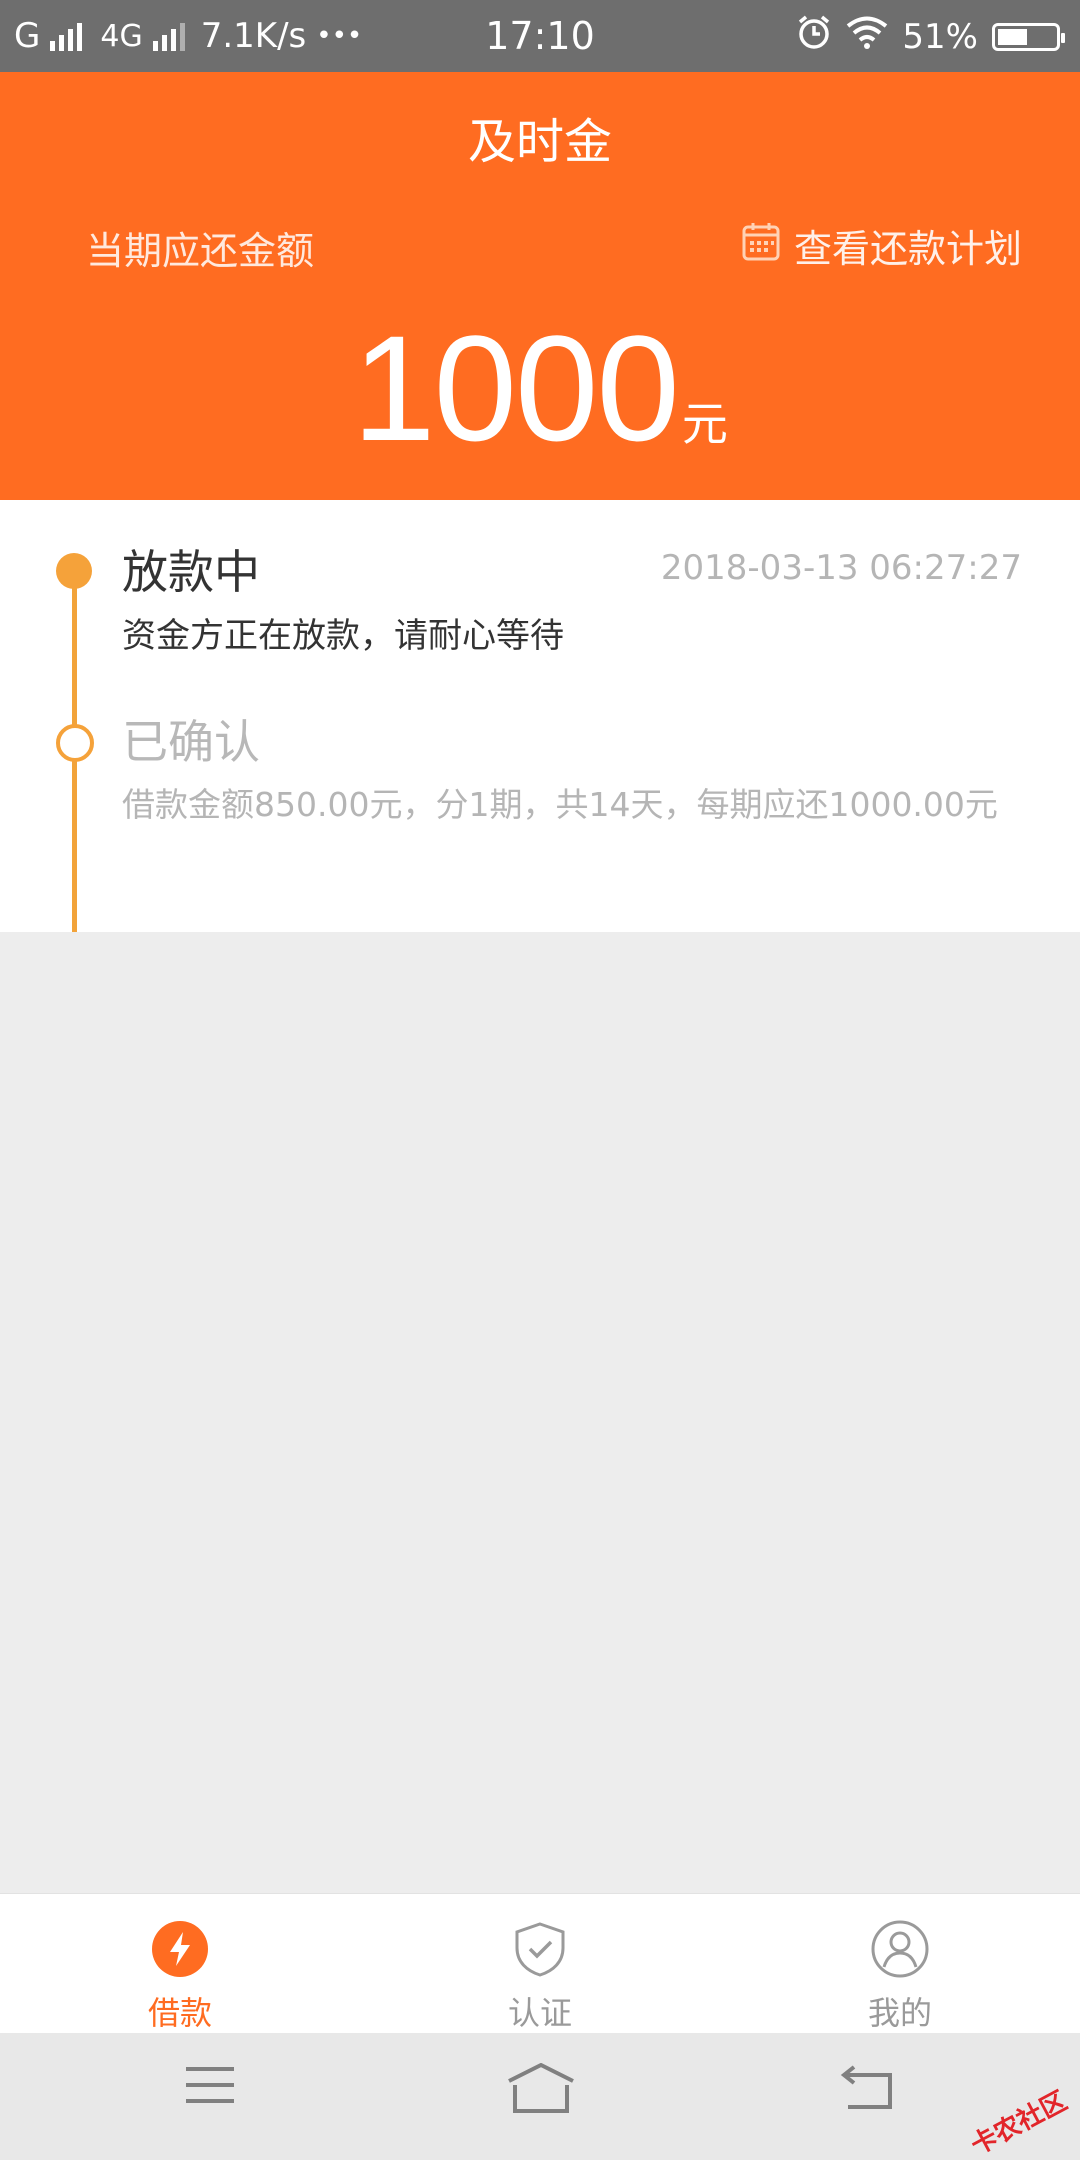  Describe the element at coordinates (814, 36) in the screenshot. I see `alarm-icon` at that location.